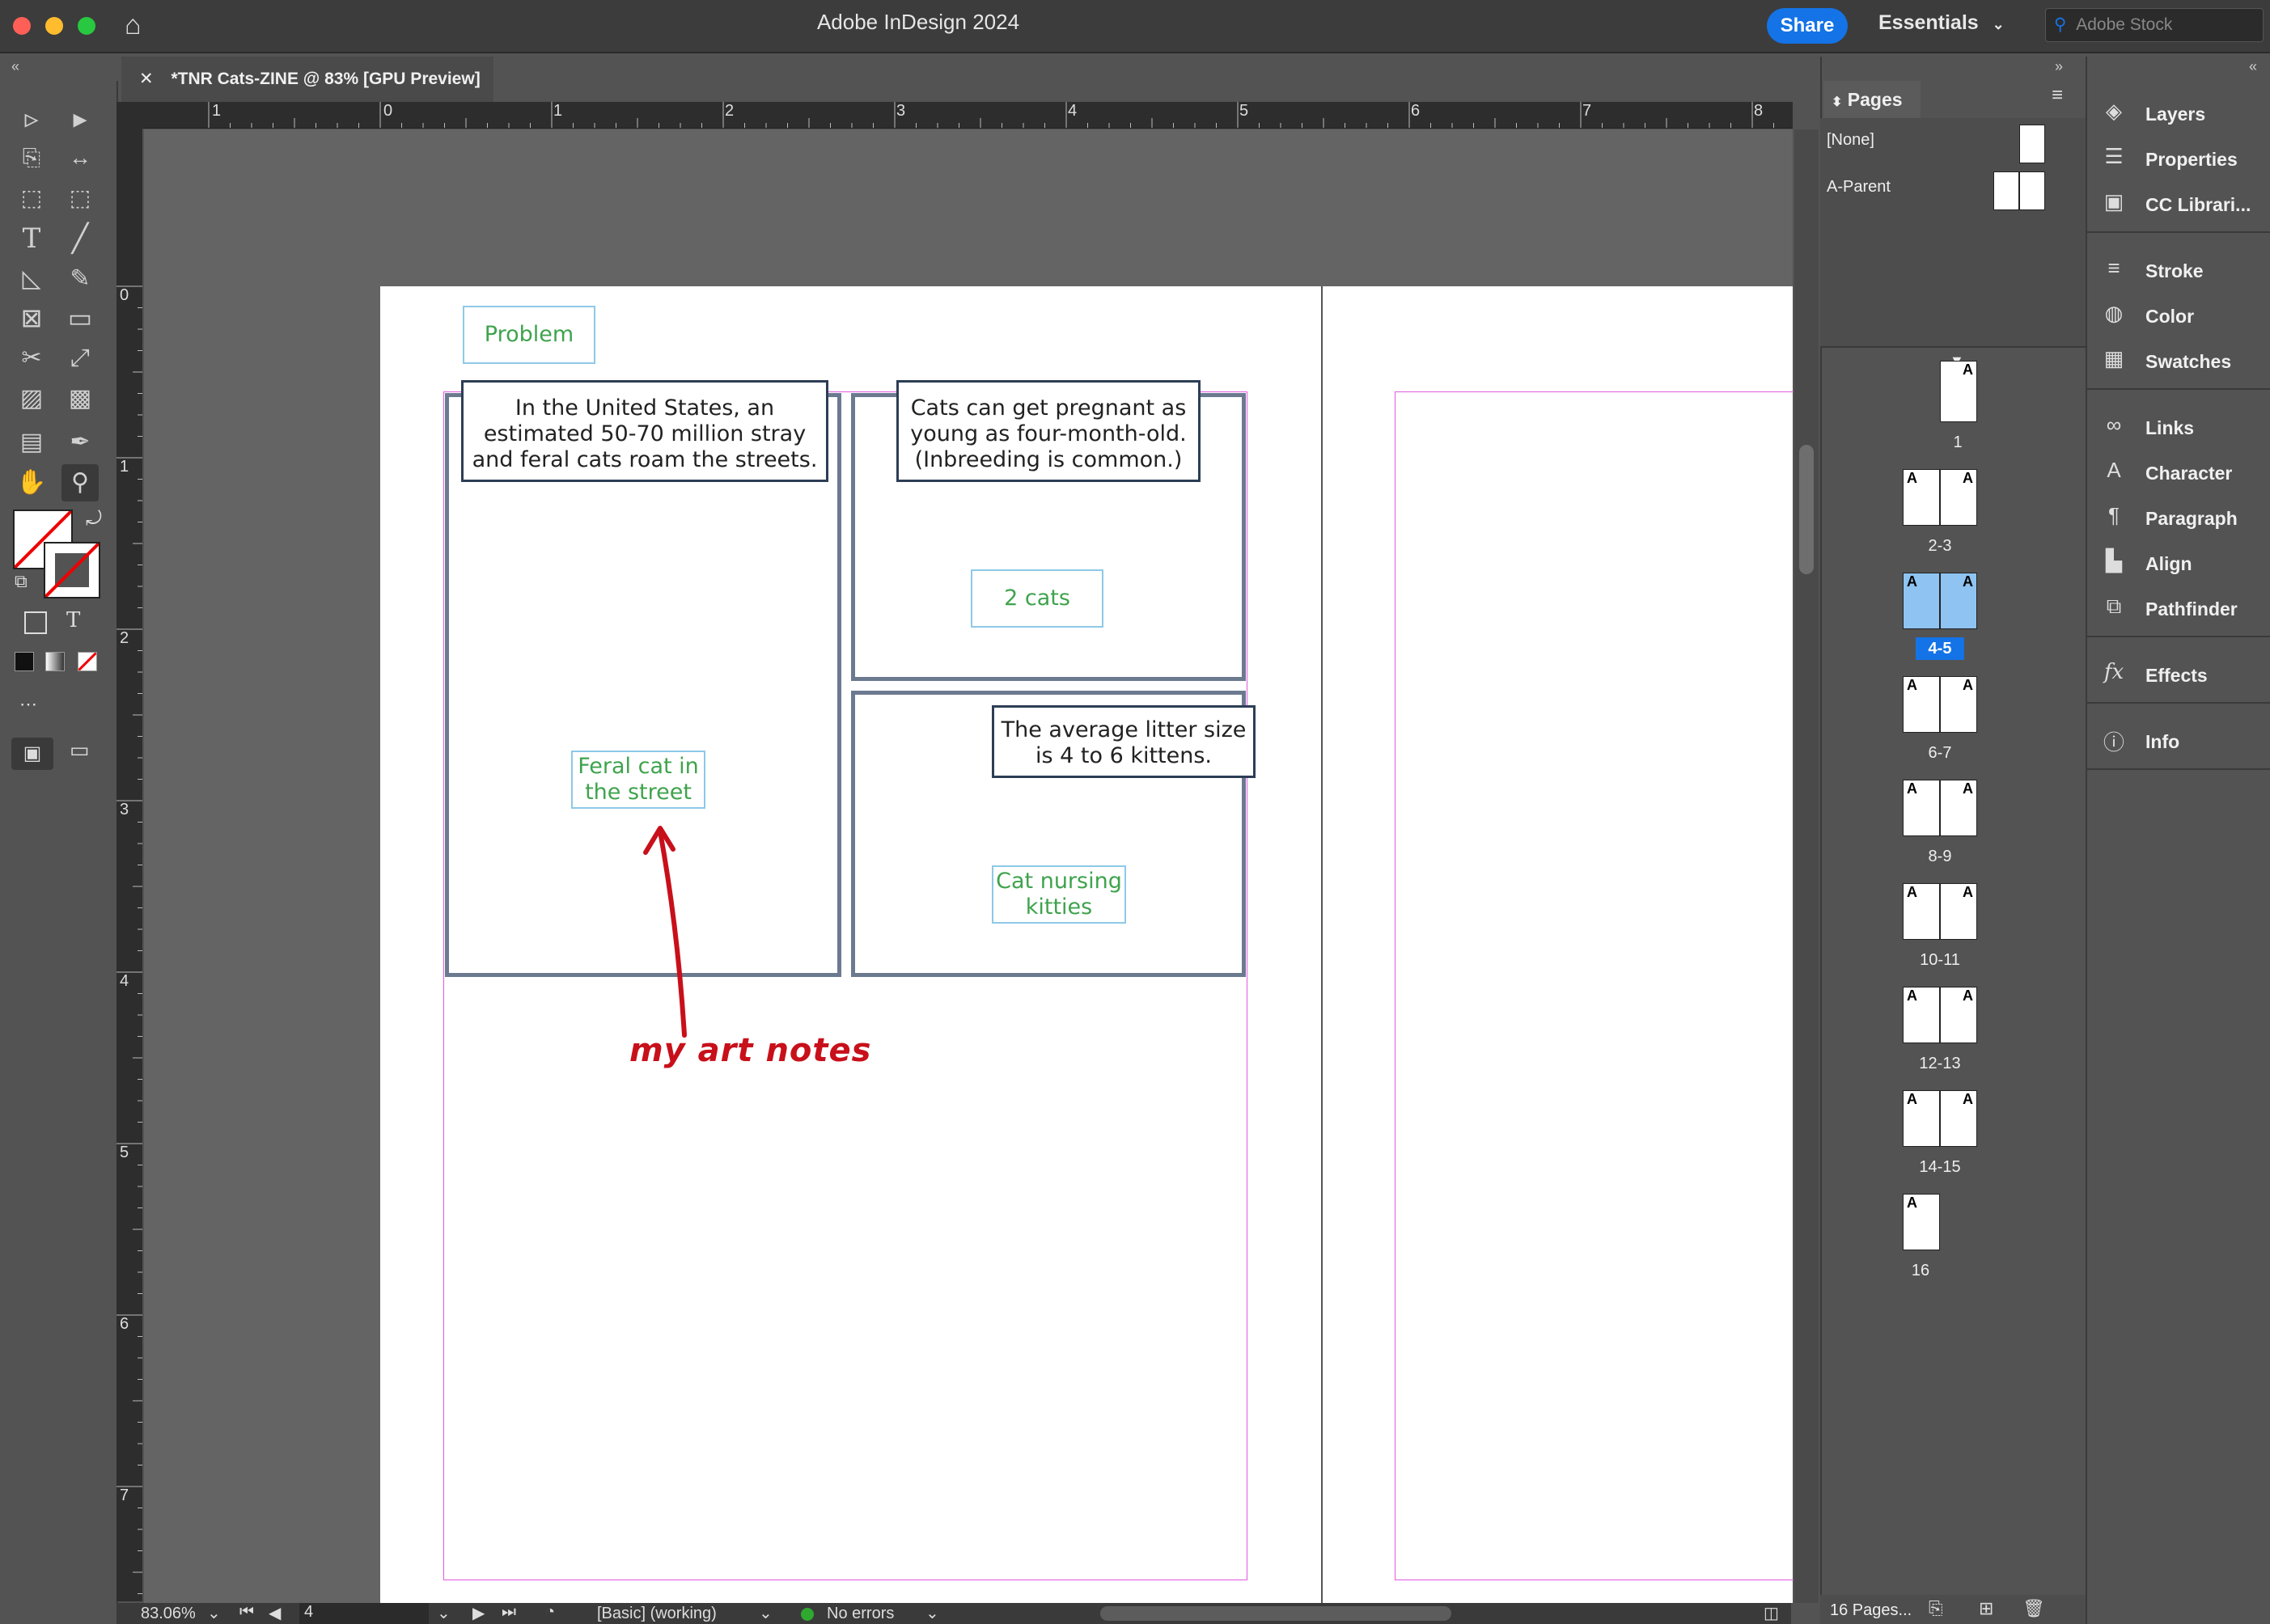  What do you see at coordinates (88, 661) in the screenshot?
I see `apply-none-icon` at bounding box center [88, 661].